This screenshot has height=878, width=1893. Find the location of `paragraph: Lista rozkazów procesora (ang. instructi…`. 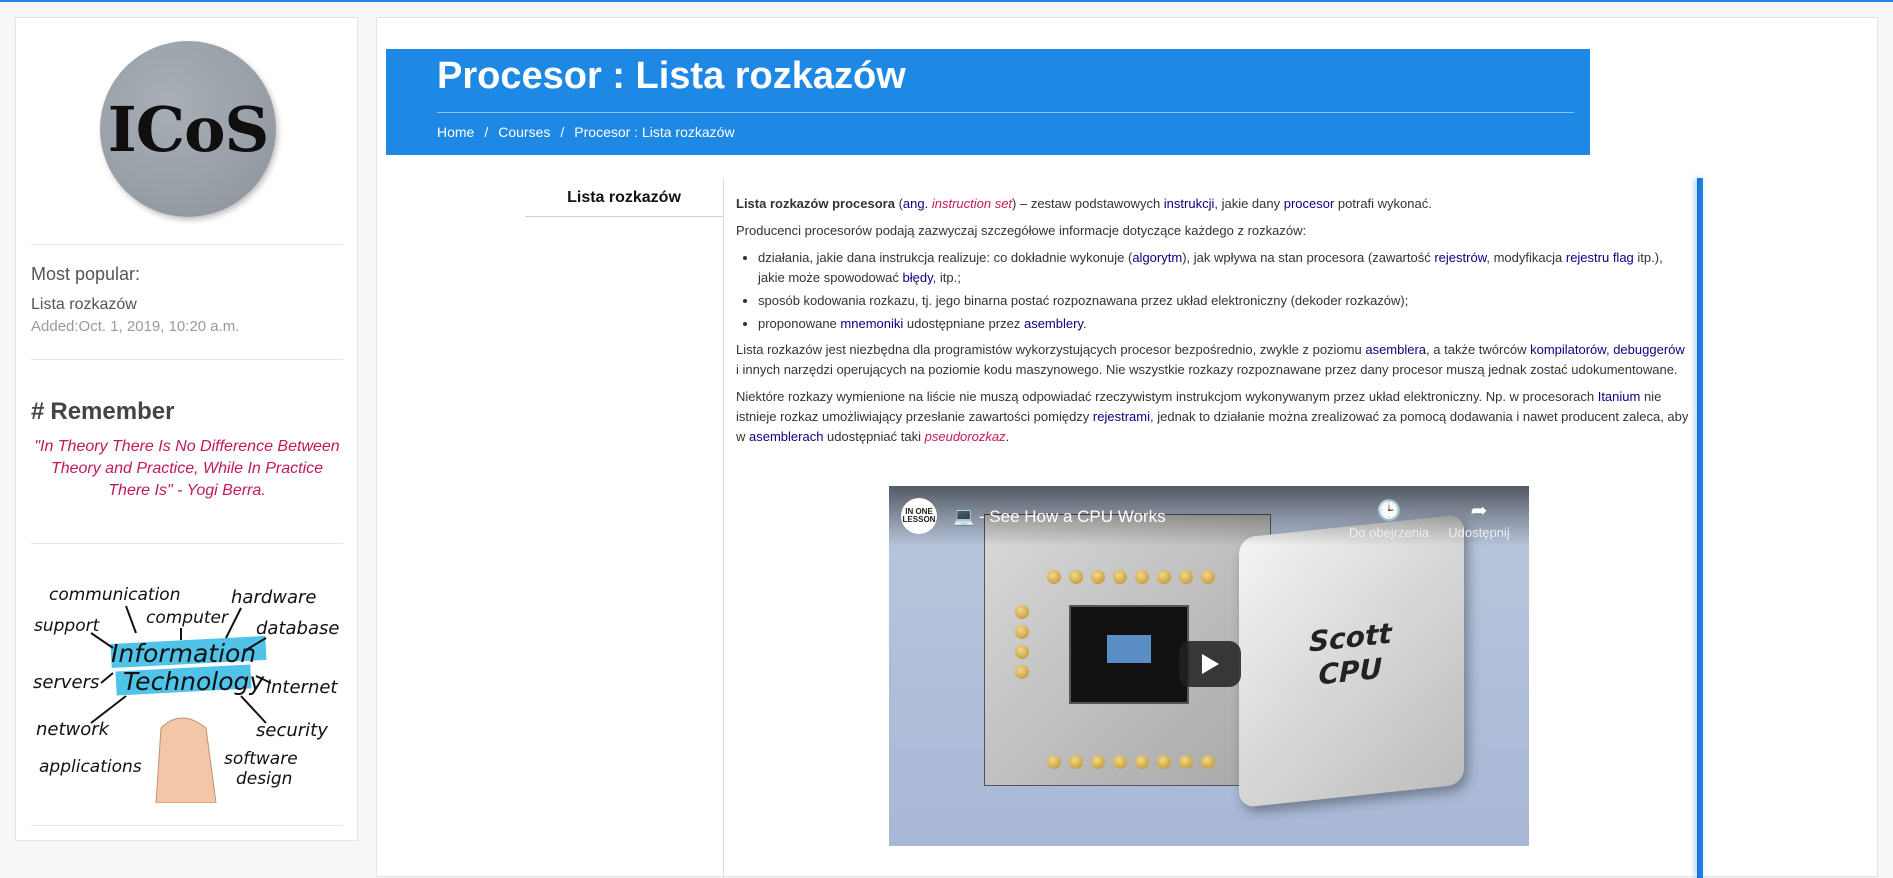

paragraph: Lista rozkazów procesora (ang. instructi… is located at coordinates (1213, 204).